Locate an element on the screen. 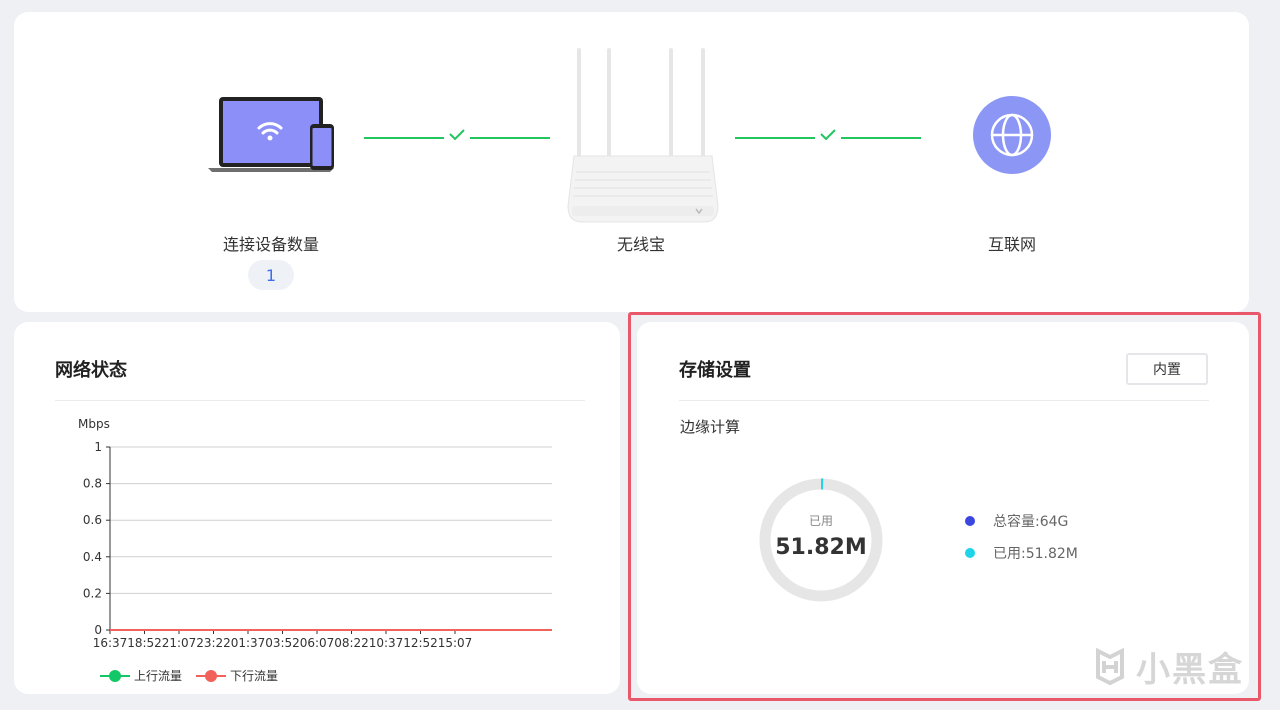  x-tick-label: 18:52 is located at coordinates (144, 643).